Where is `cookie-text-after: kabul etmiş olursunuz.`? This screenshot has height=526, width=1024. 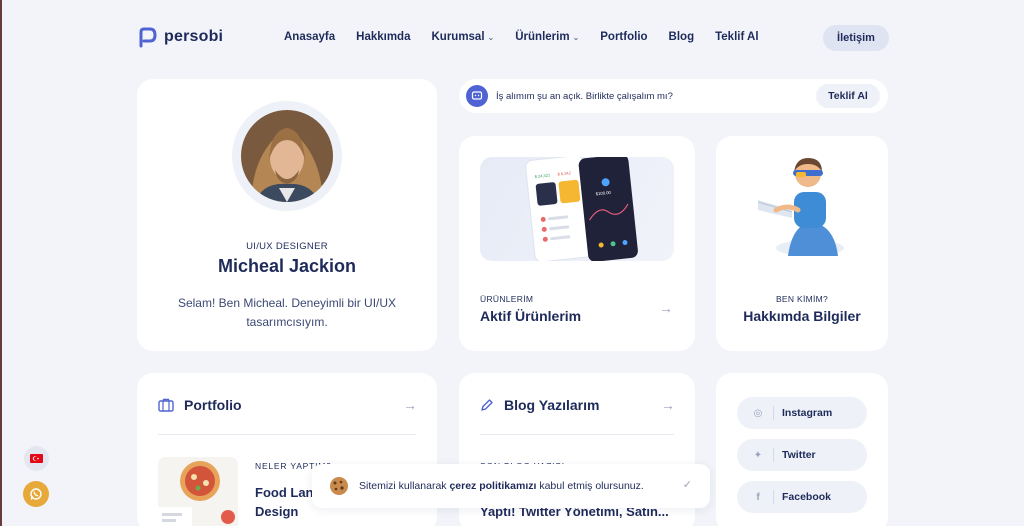
cookie-text-after: kabul etmiş olursunuz. is located at coordinates (590, 486).